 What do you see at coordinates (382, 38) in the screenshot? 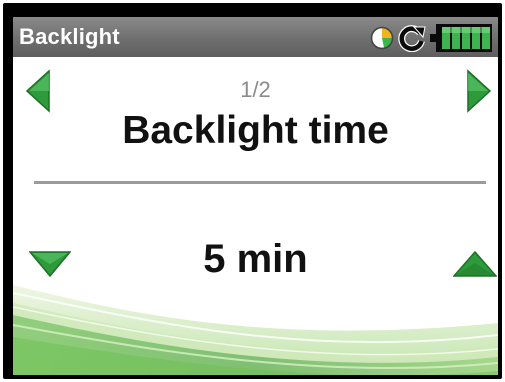
I see `pie-clock-icon` at bounding box center [382, 38].